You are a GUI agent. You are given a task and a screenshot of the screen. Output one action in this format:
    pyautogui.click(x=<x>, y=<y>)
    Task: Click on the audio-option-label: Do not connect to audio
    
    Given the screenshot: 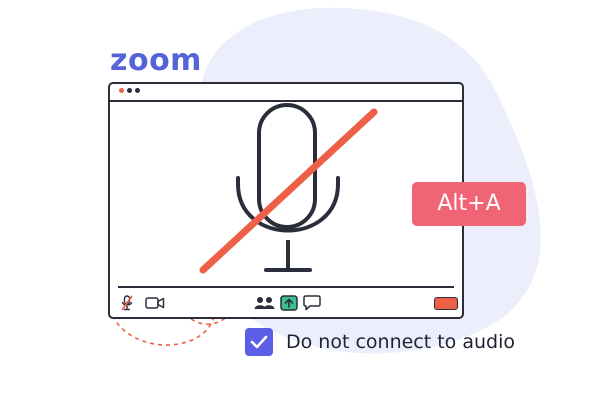 What is the action you would take?
    pyautogui.click(x=400, y=342)
    